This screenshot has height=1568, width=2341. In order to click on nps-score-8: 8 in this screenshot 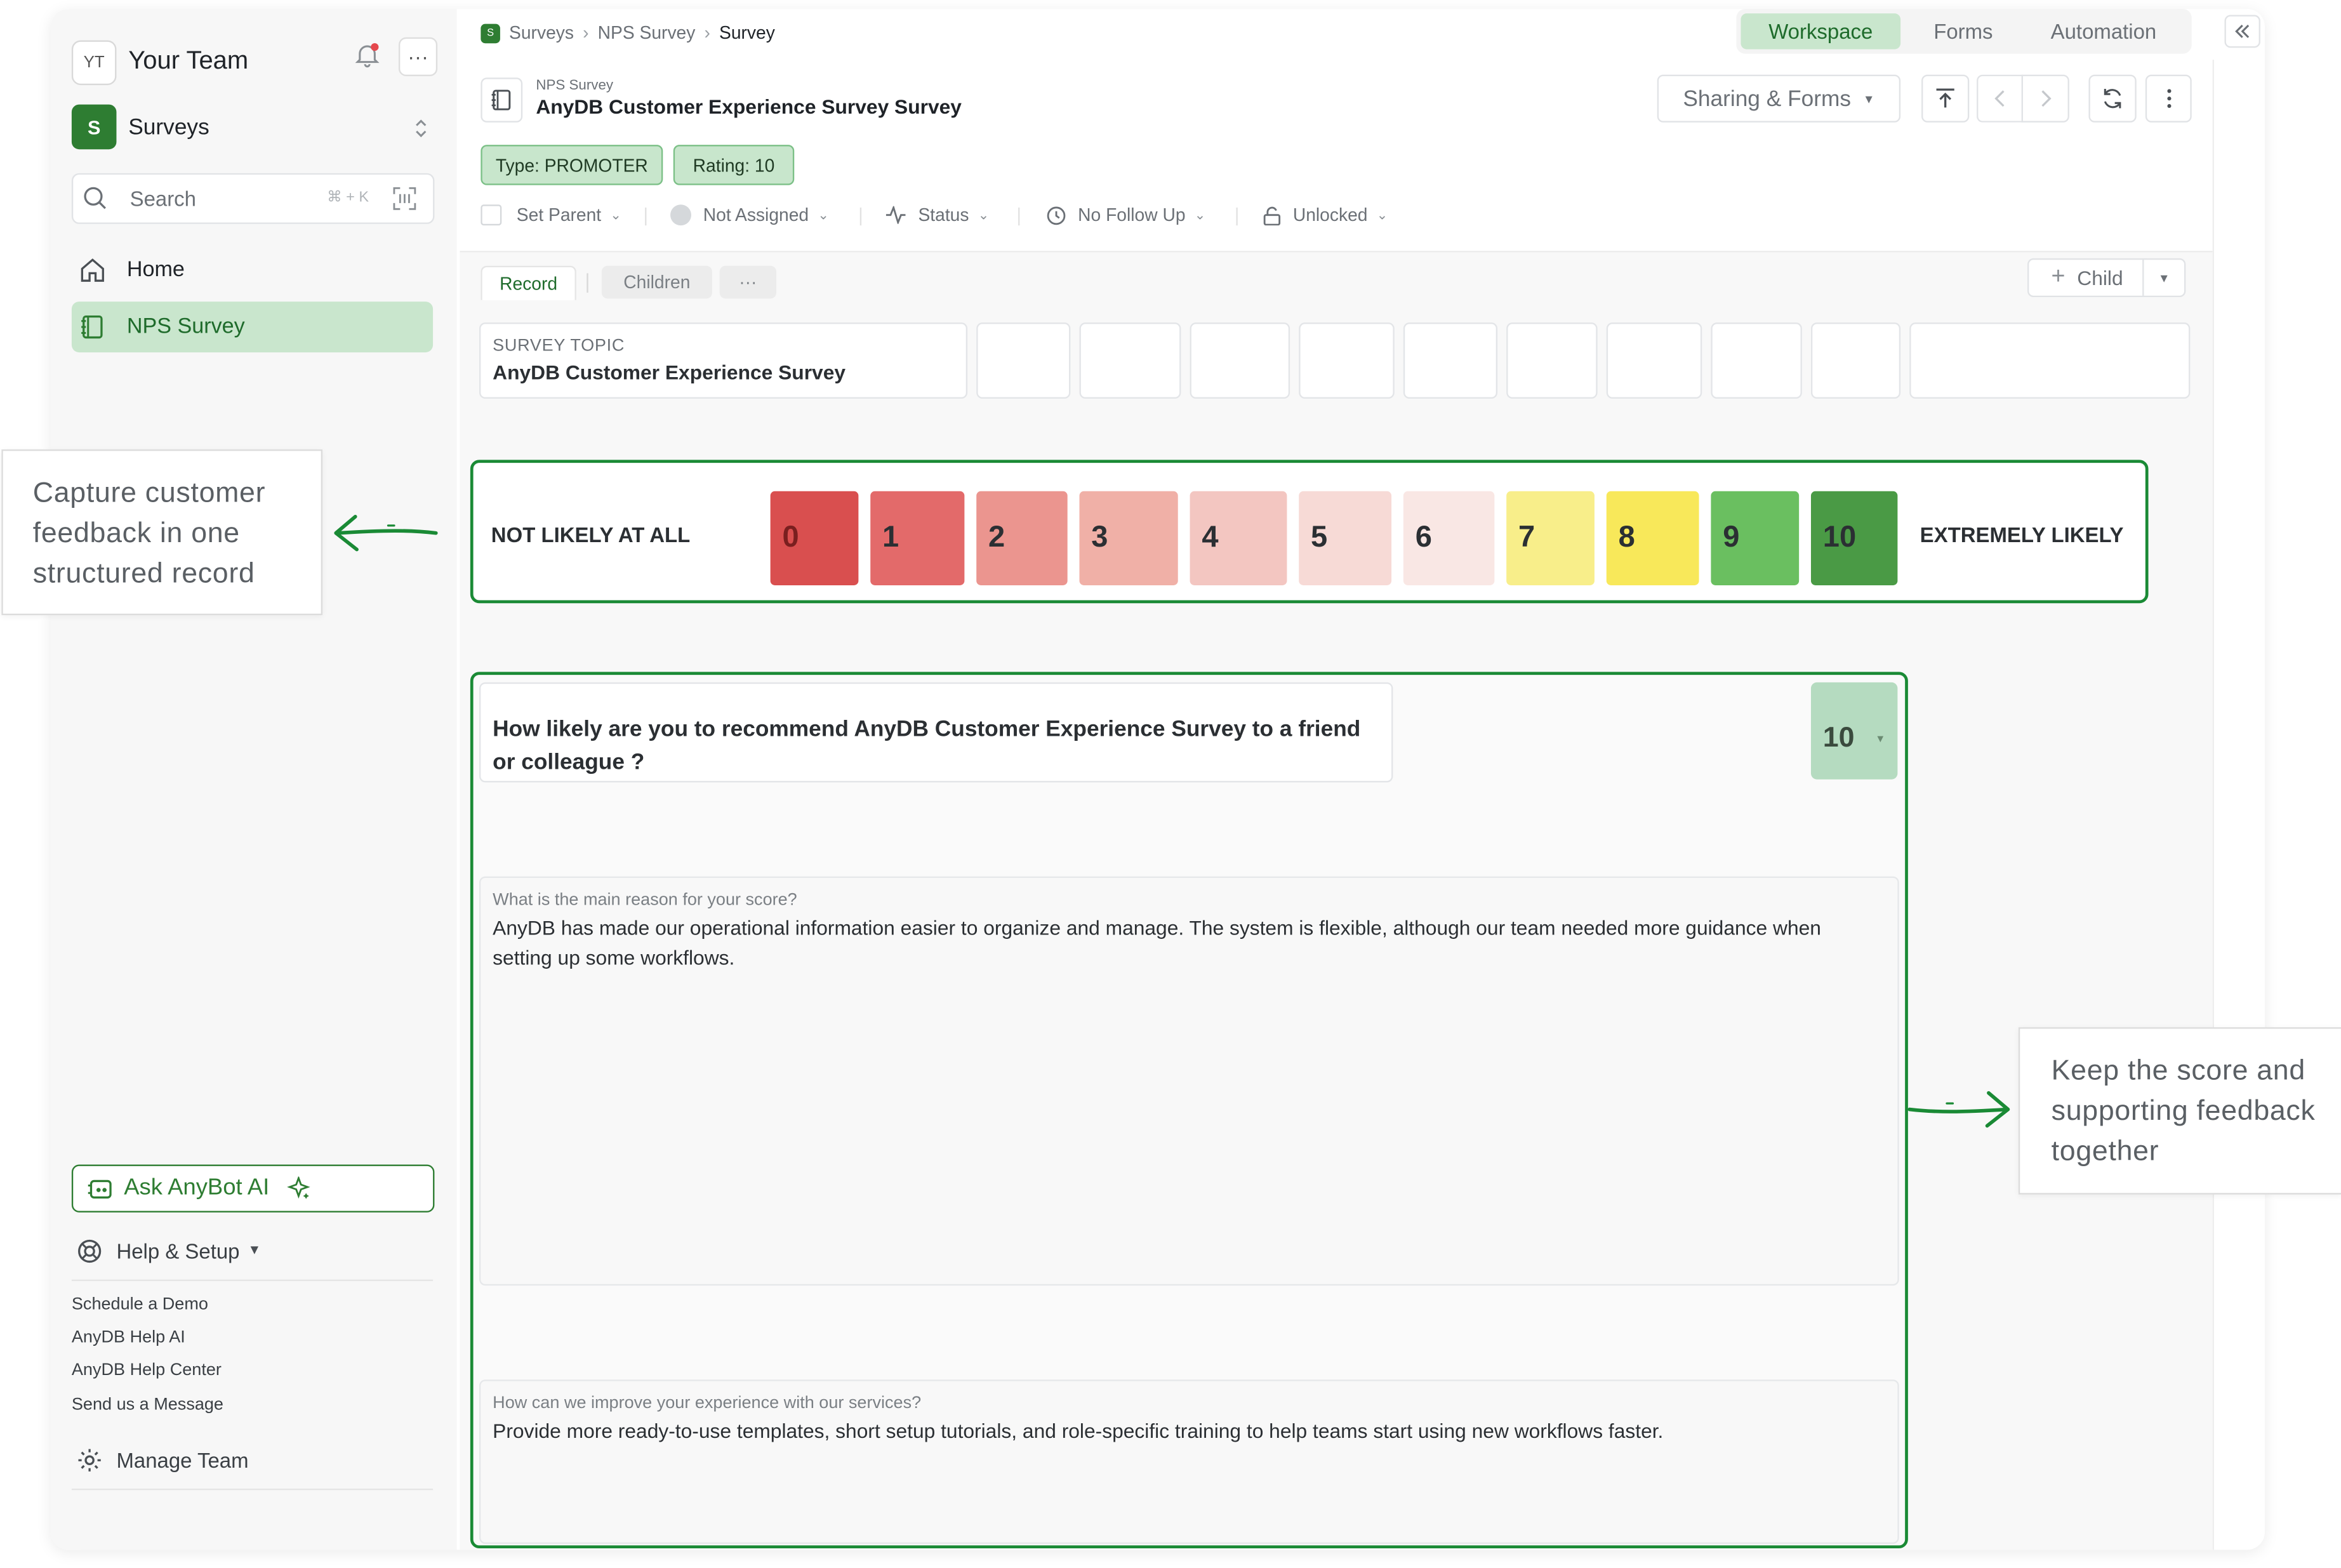, I will do `click(1653, 538)`.